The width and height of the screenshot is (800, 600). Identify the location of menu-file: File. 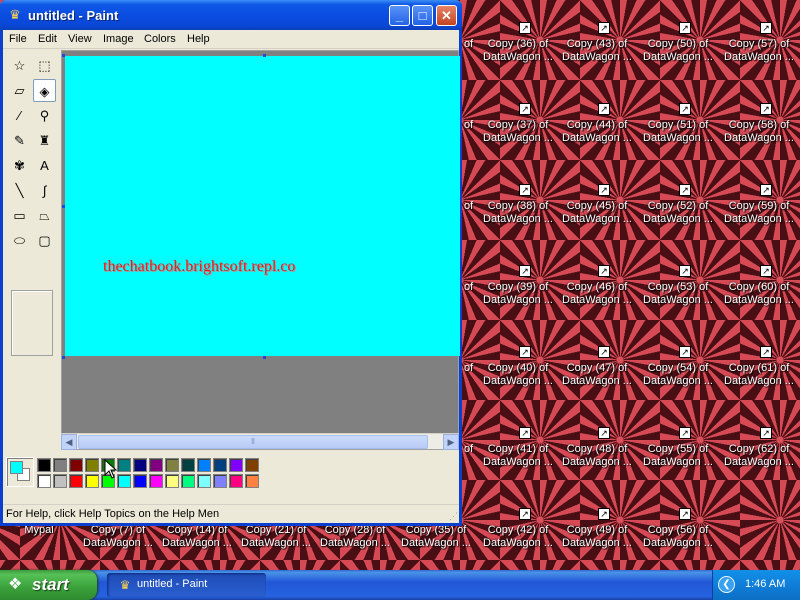
(18, 39).